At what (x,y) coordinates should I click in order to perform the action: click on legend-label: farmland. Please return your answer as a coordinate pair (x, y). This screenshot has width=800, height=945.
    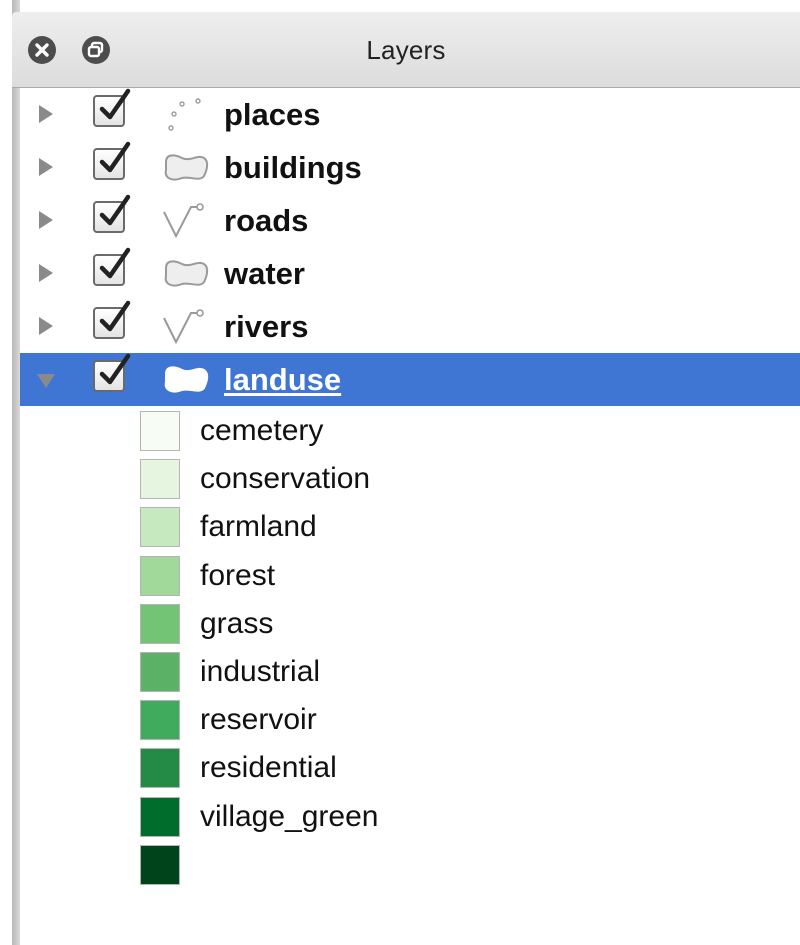
    Looking at the image, I should click on (258, 526).